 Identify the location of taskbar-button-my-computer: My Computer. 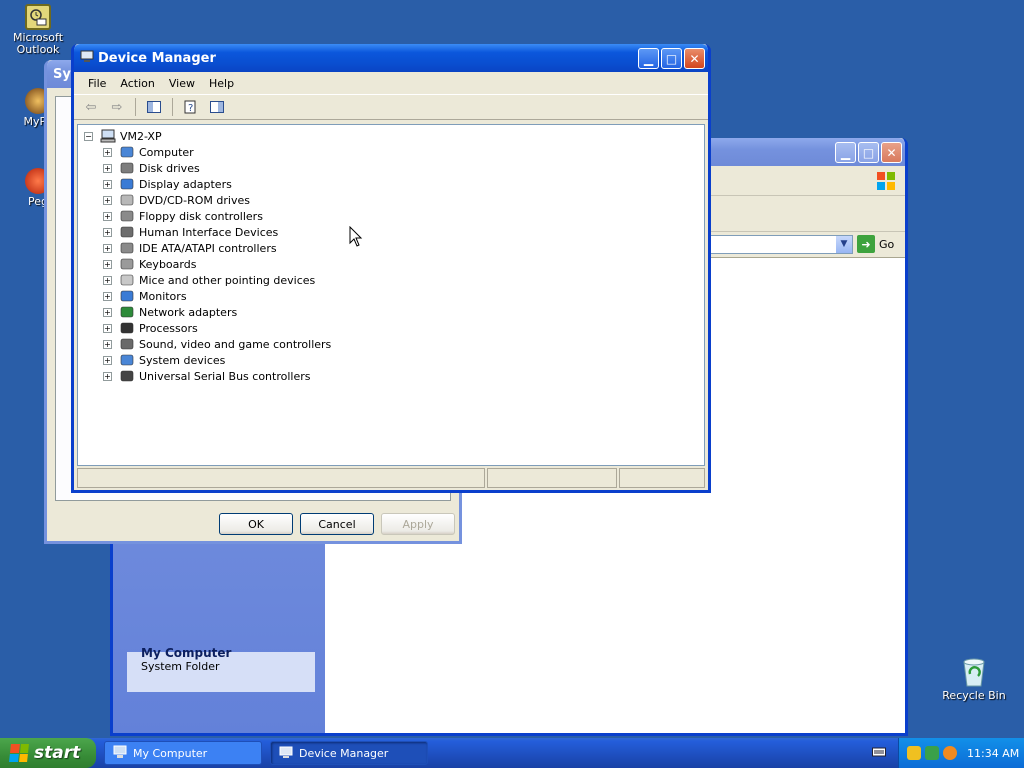
(183, 753).